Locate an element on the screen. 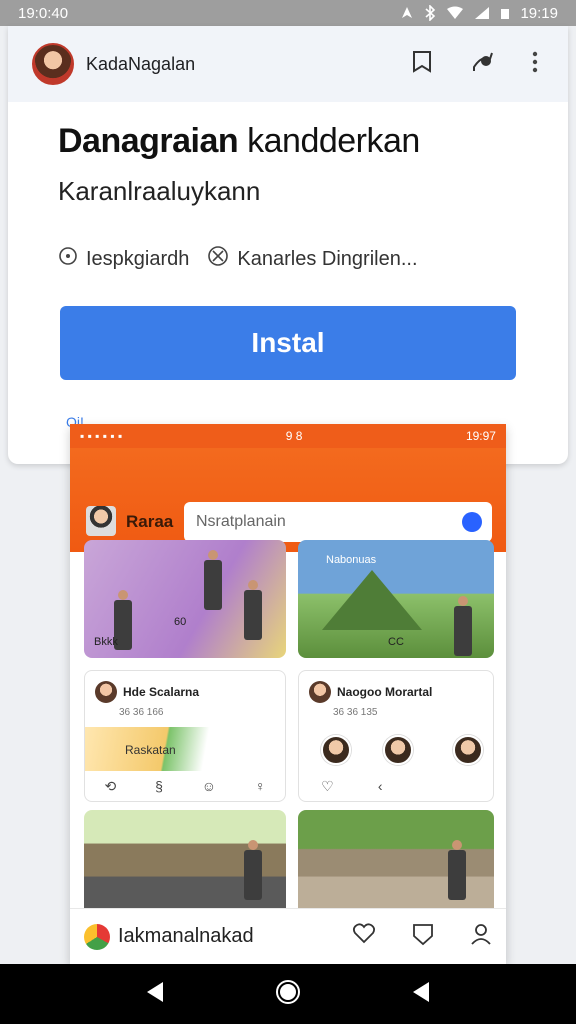  link-icon: § is located at coordinates (159, 786).